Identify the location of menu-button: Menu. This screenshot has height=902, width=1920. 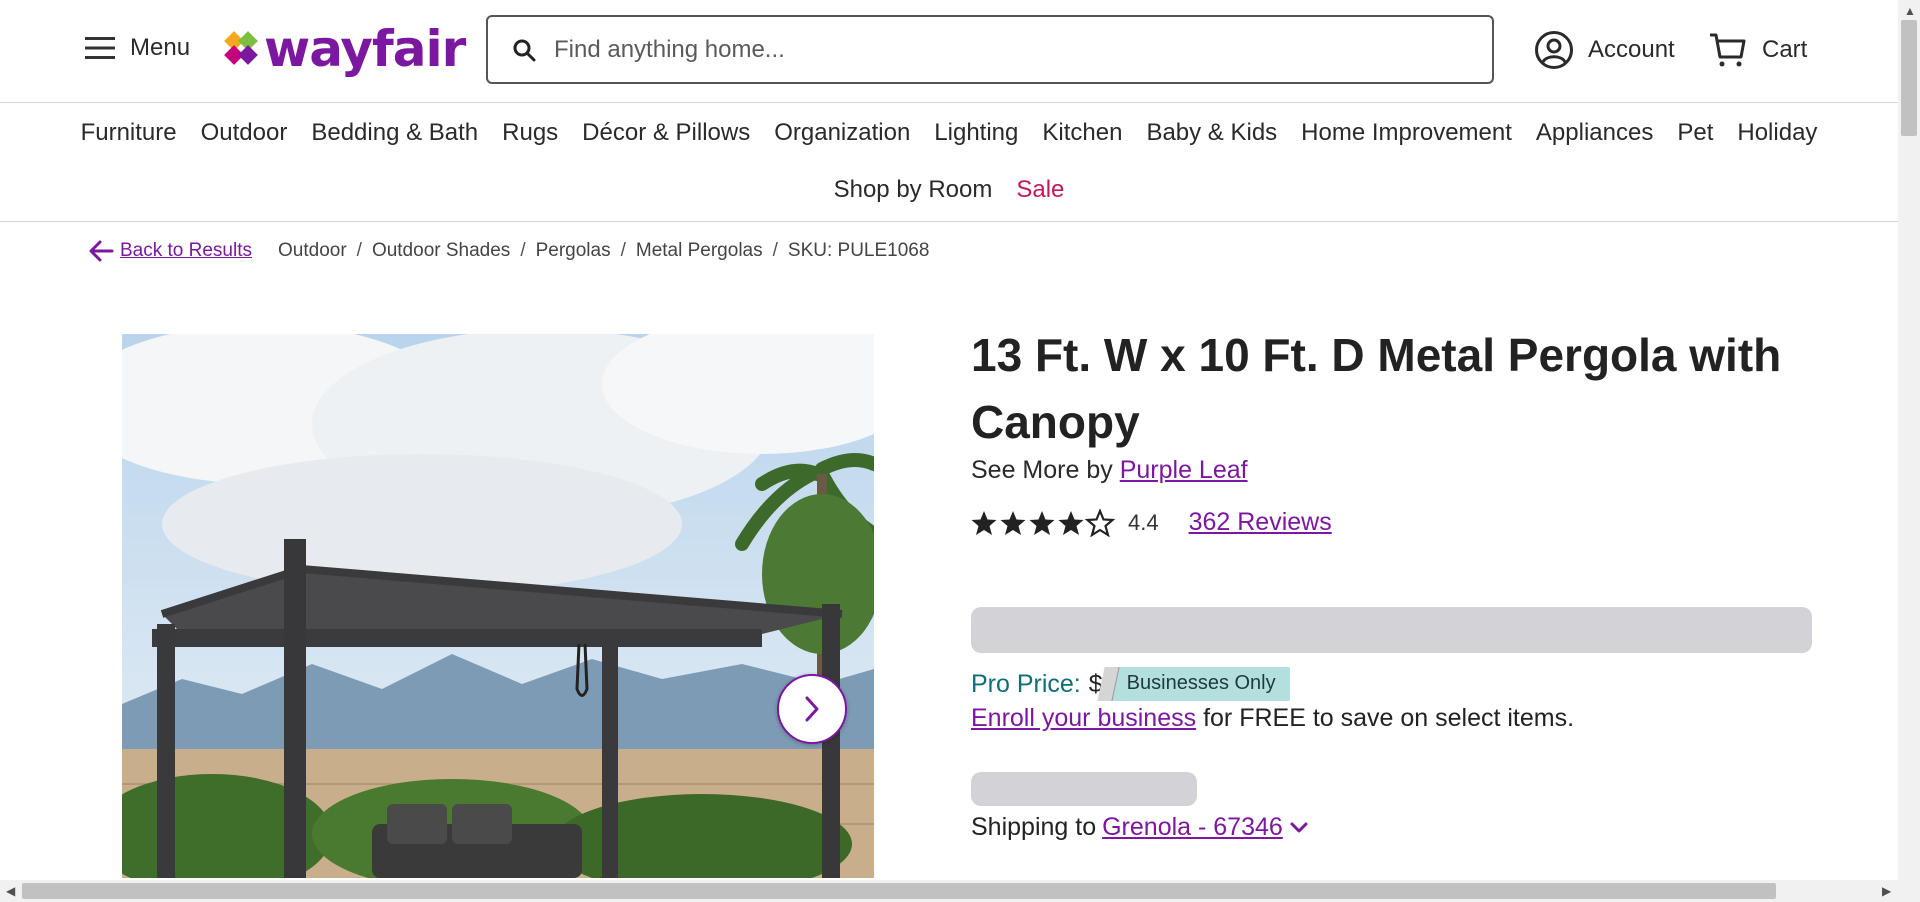
(137, 48).